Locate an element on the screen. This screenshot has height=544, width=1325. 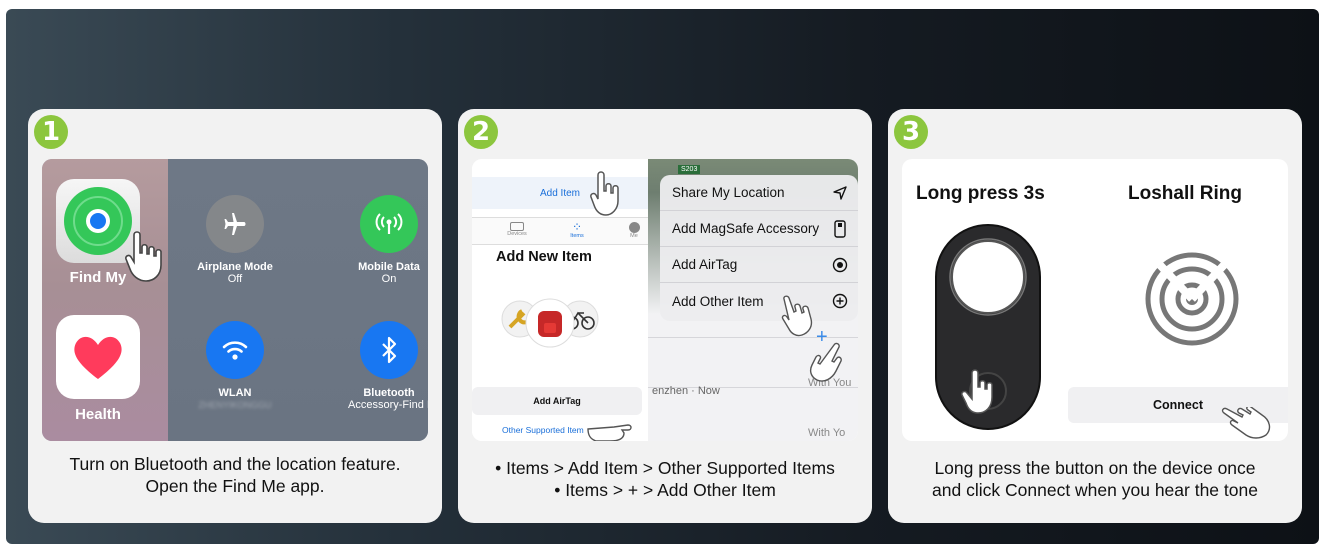
wlan-toggle is located at coordinates (235, 350).